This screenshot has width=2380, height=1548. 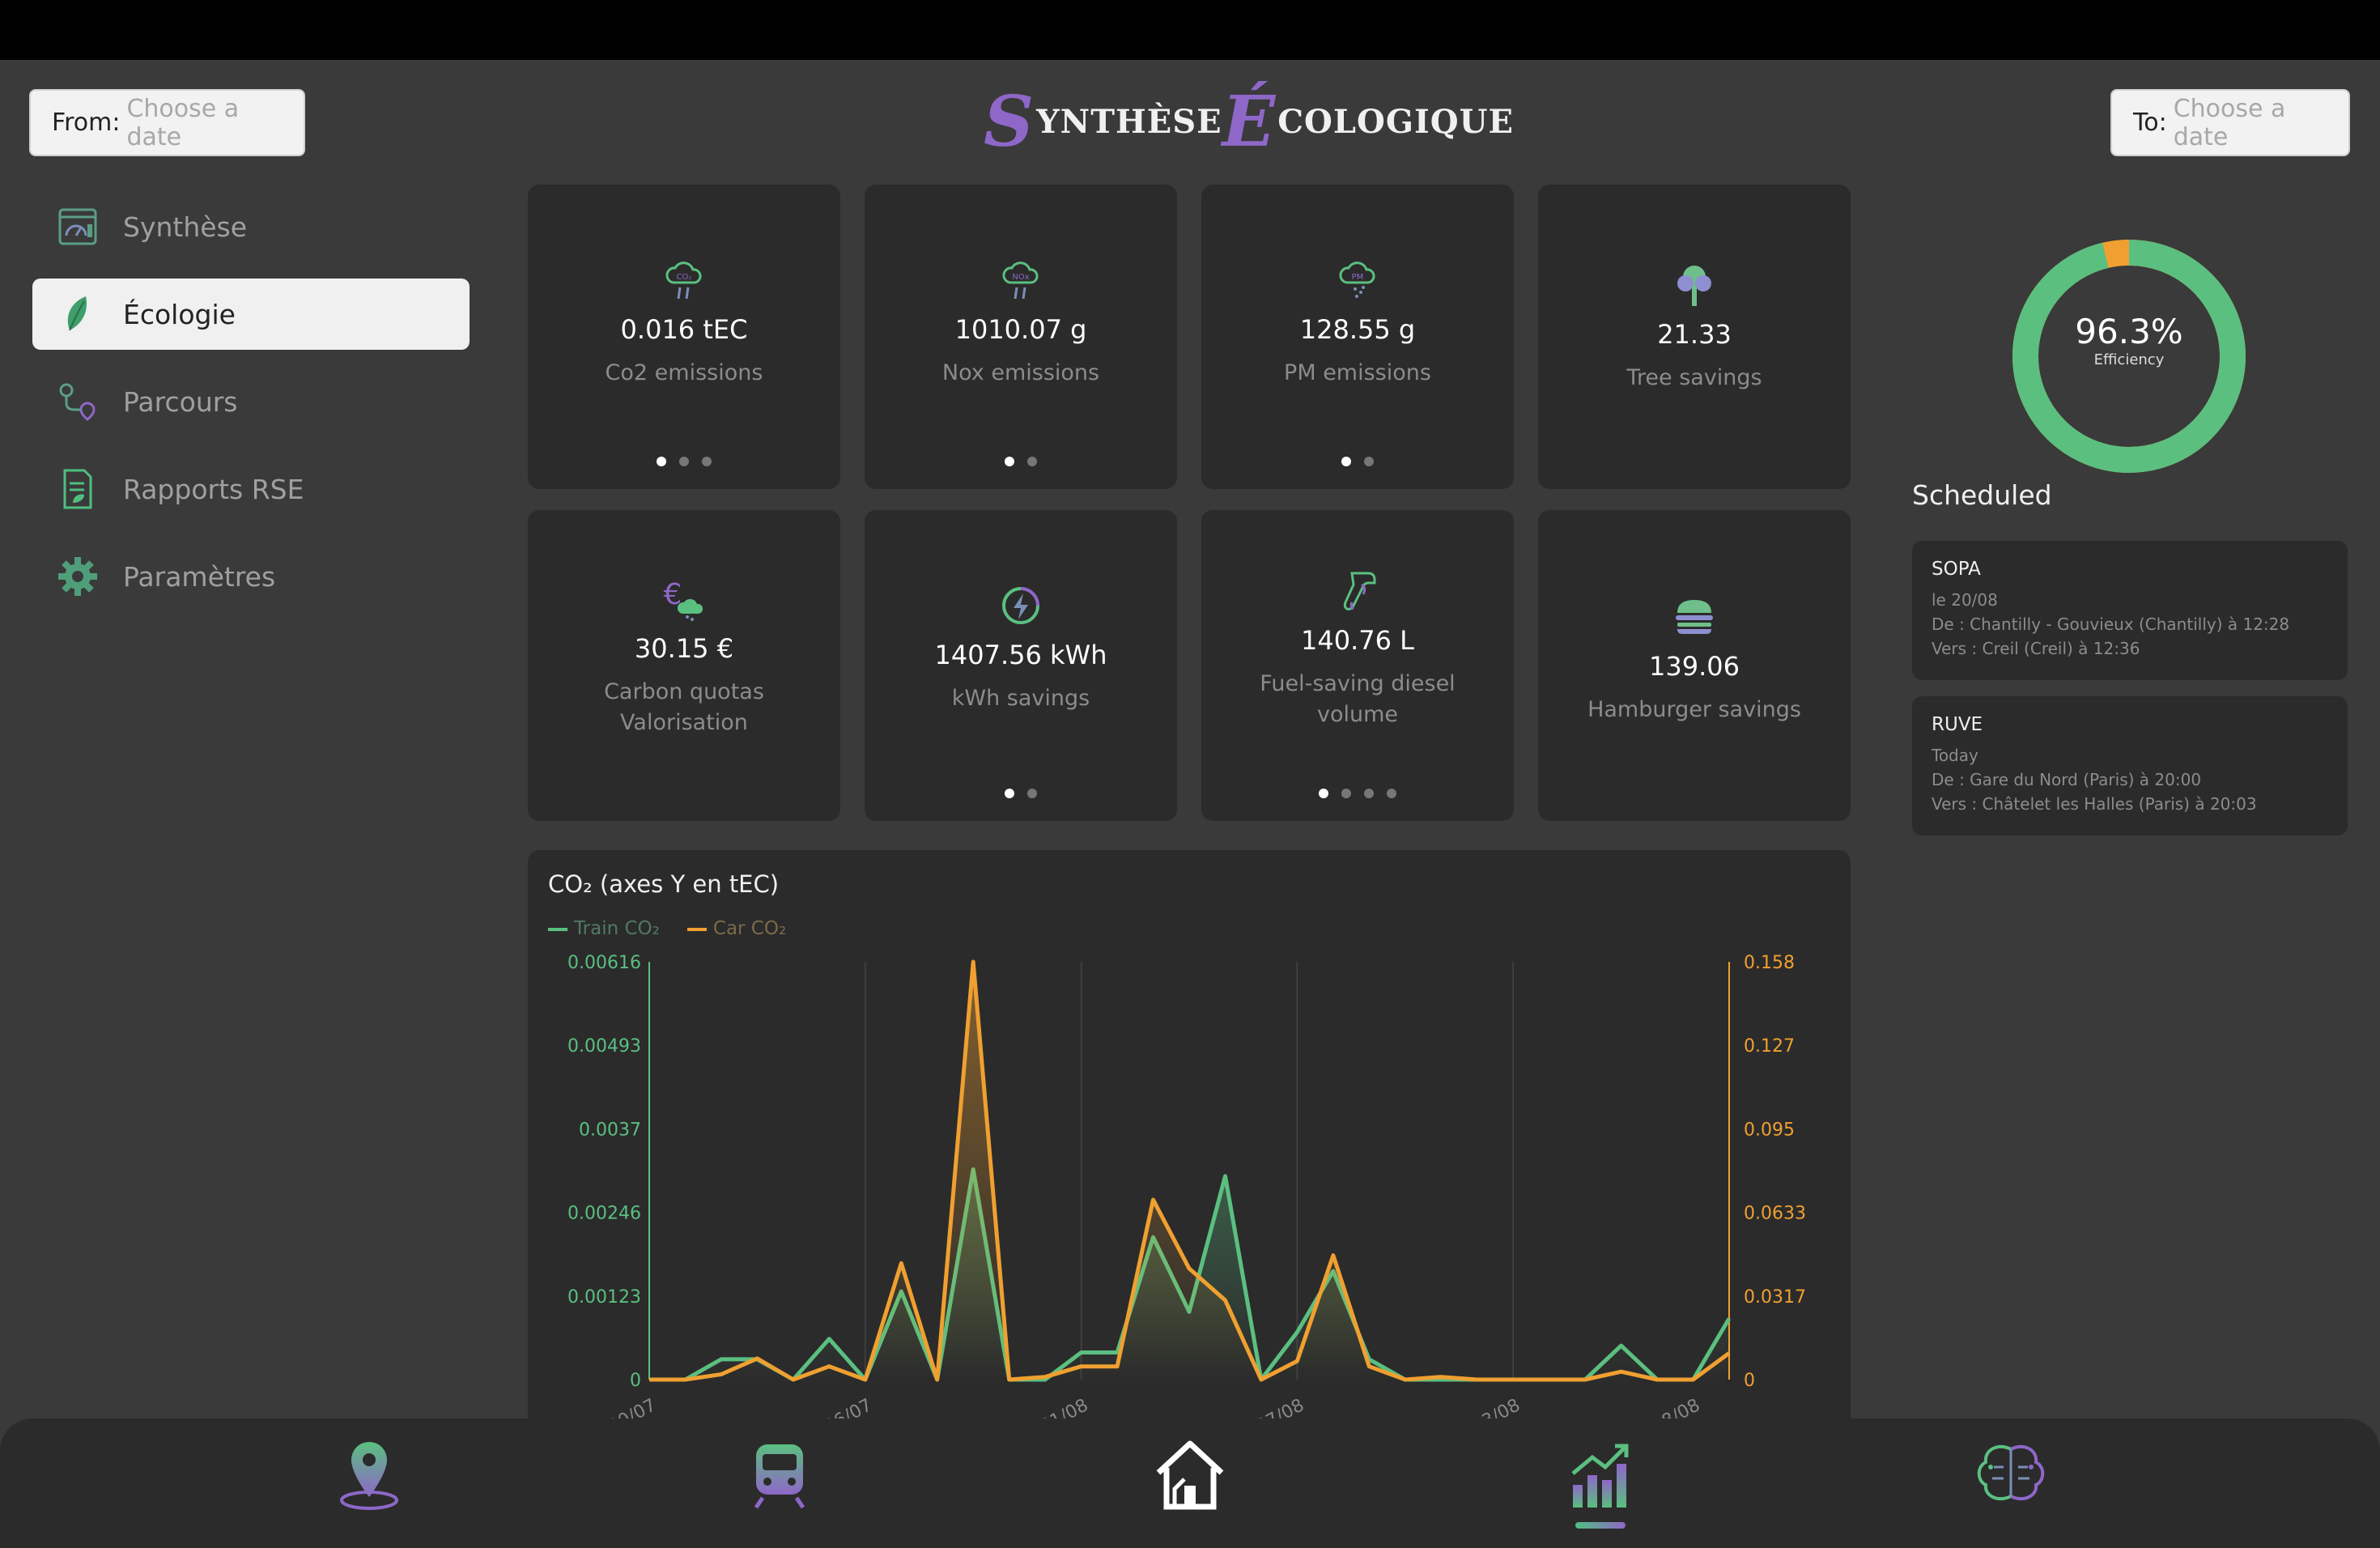 What do you see at coordinates (2129, 331) in the screenshot?
I see `gauge-percentage: 96.3%` at bounding box center [2129, 331].